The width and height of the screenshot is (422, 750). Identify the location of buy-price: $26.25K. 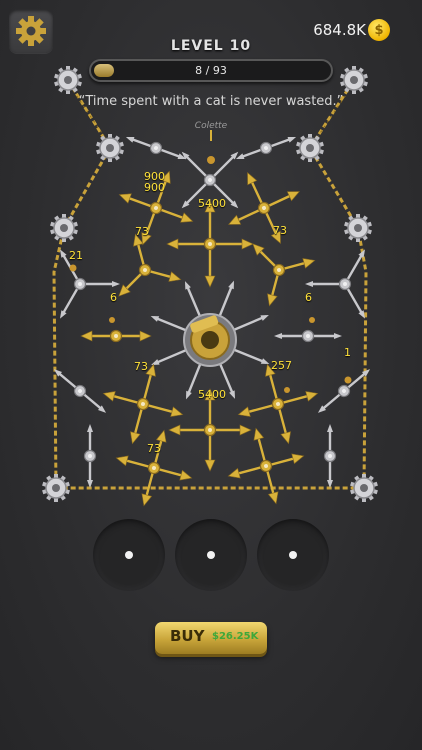
(235, 636).